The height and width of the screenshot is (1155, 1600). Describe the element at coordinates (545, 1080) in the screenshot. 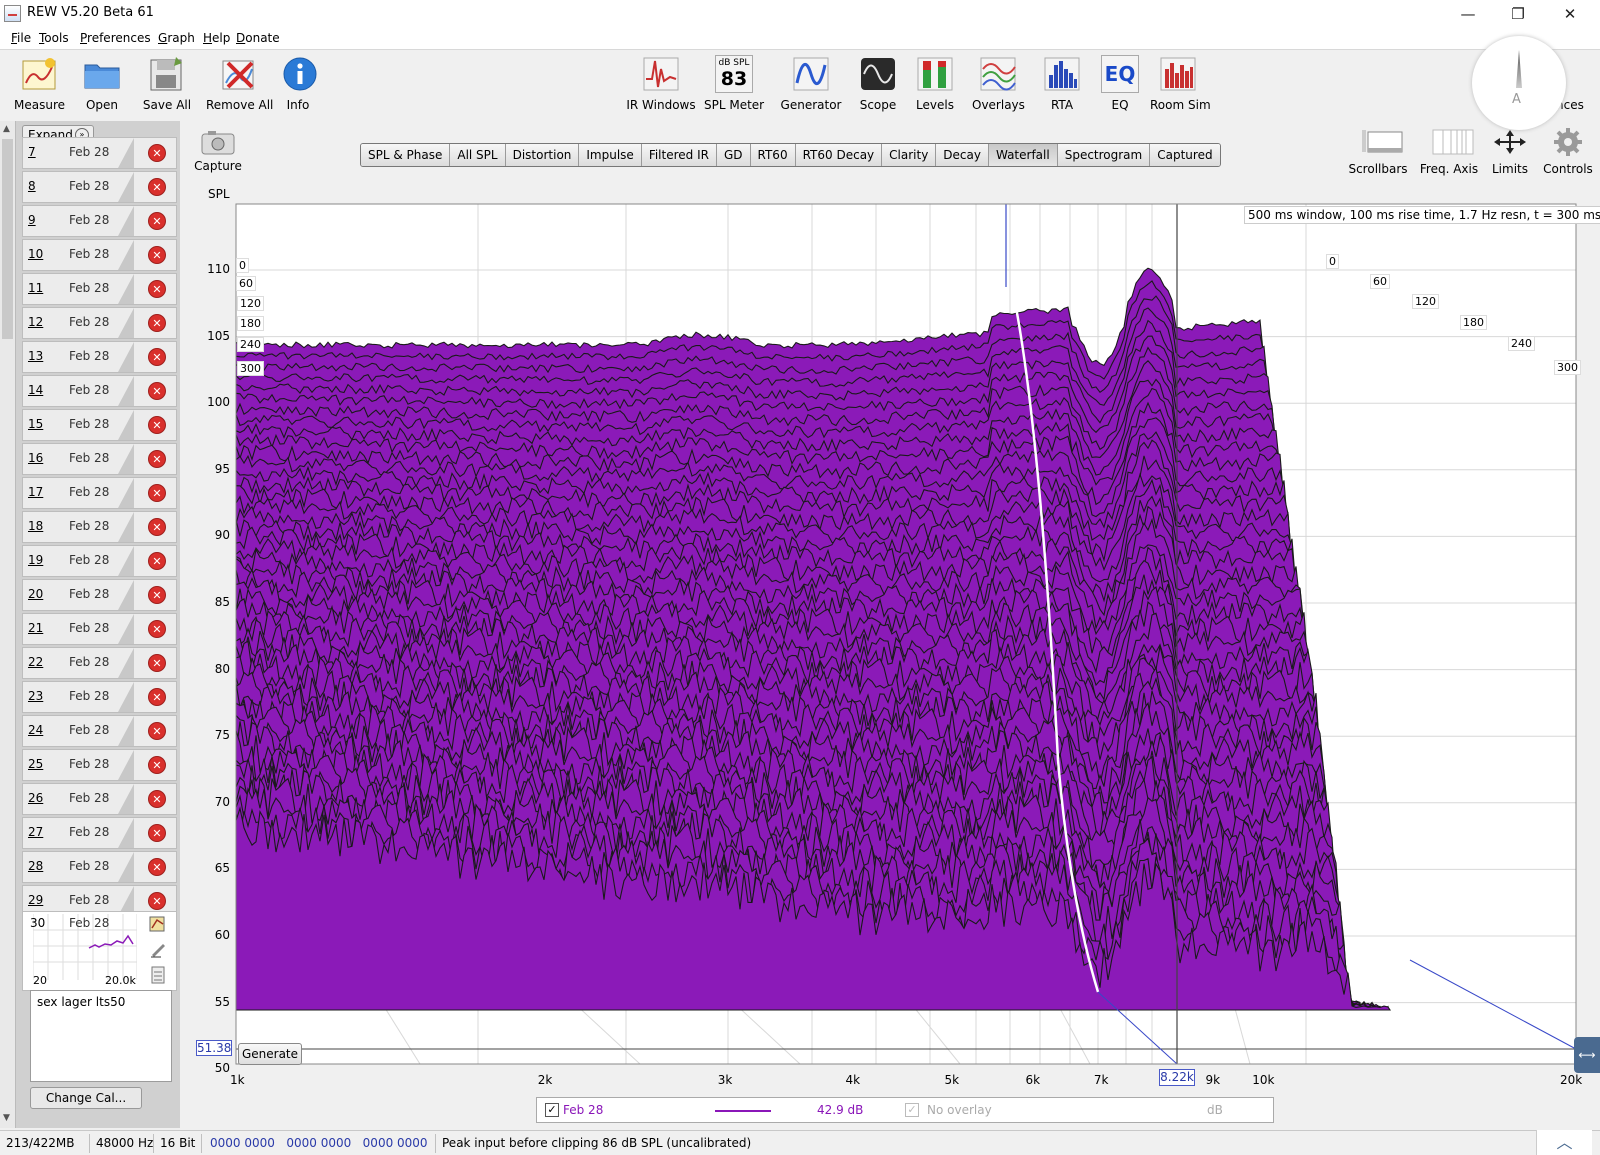

I see `x-tick-label: 2k` at that location.